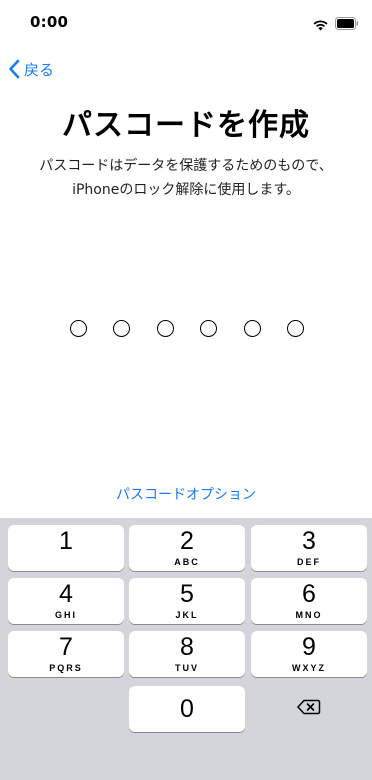  I want to click on key-2: 2 ABC, so click(187, 548).